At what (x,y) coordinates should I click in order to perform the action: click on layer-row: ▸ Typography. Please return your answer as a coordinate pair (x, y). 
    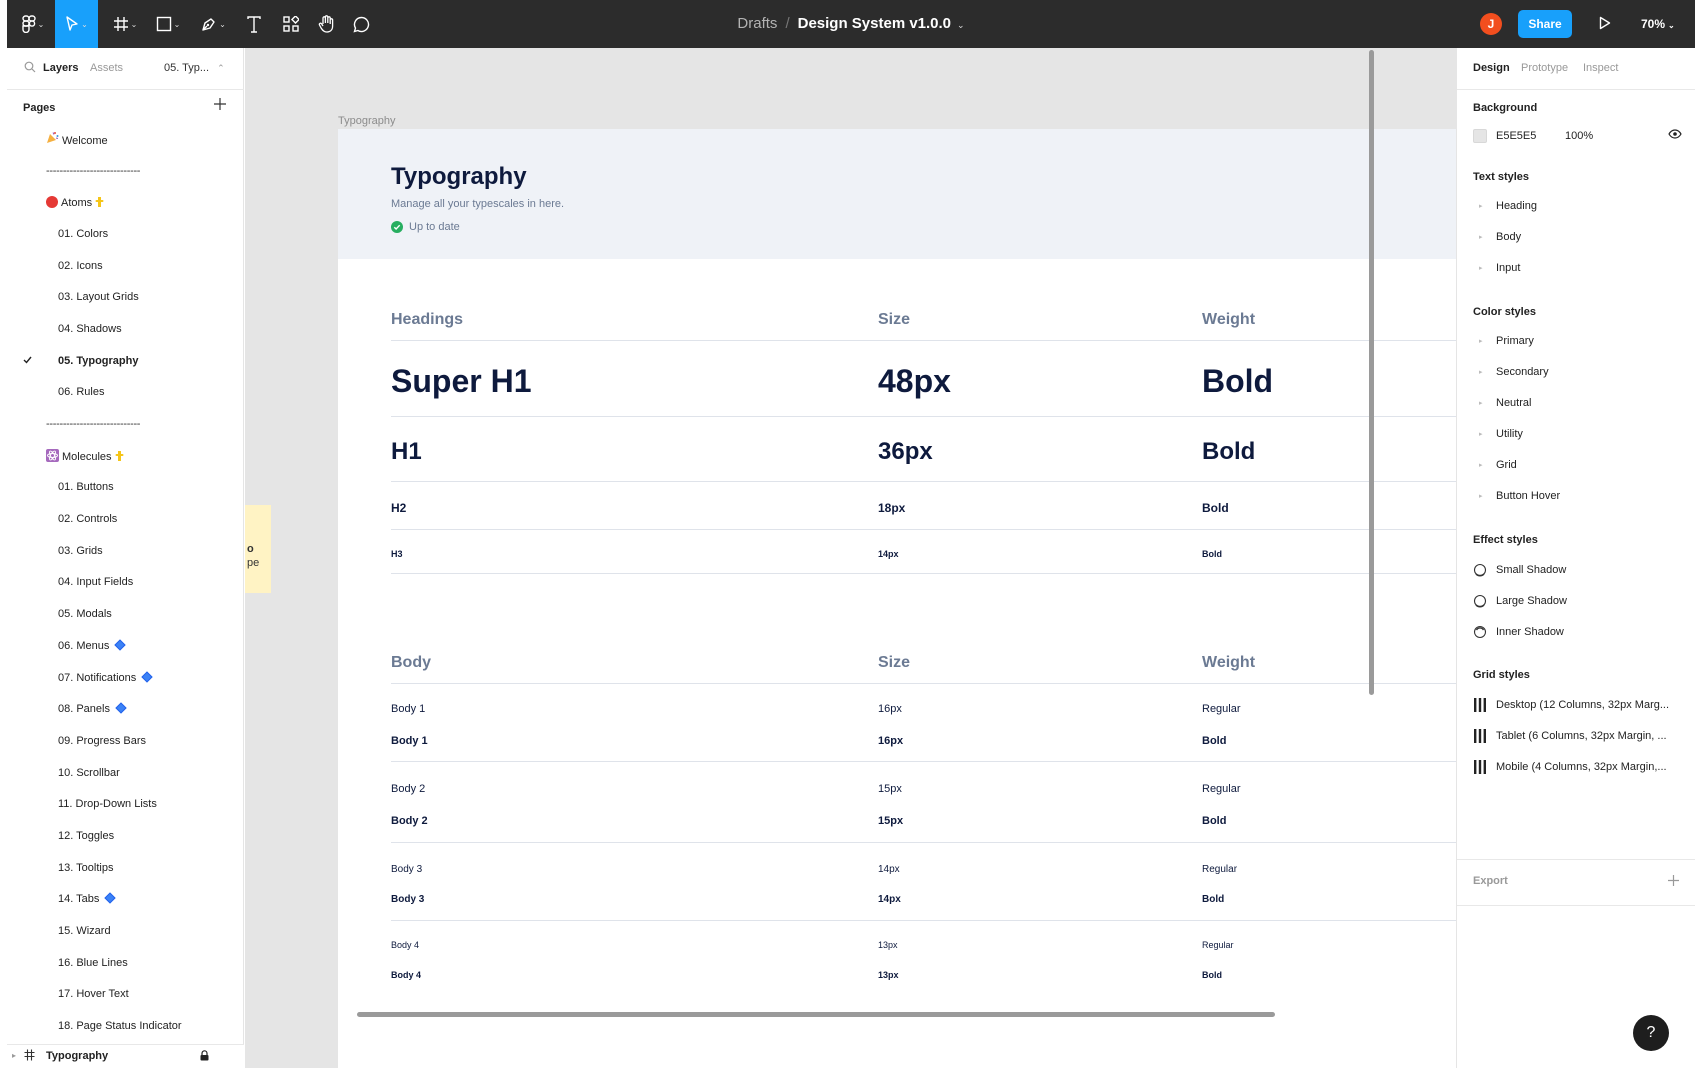
    Looking at the image, I should click on (125, 1056).